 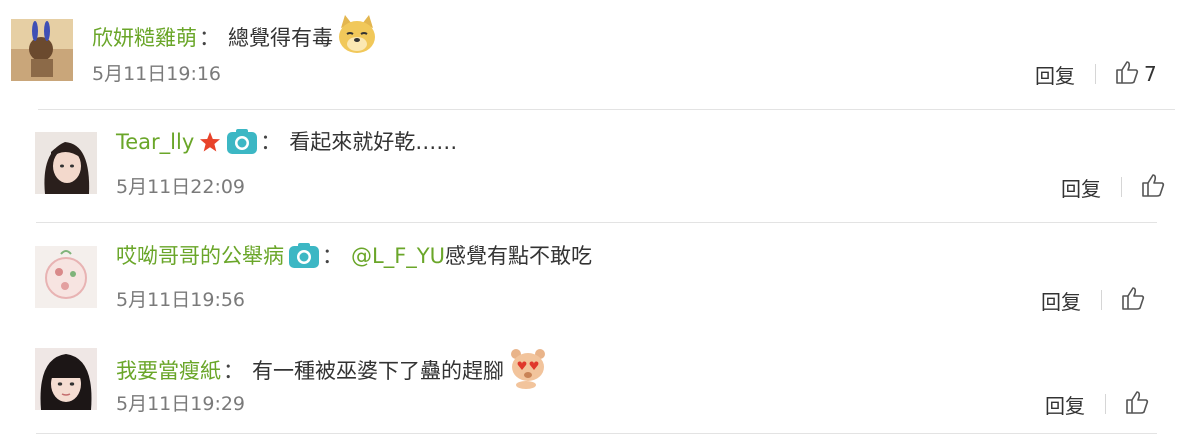 What do you see at coordinates (181, 300) in the screenshot?
I see `comment-time: 5月11日19:56` at bounding box center [181, 300].